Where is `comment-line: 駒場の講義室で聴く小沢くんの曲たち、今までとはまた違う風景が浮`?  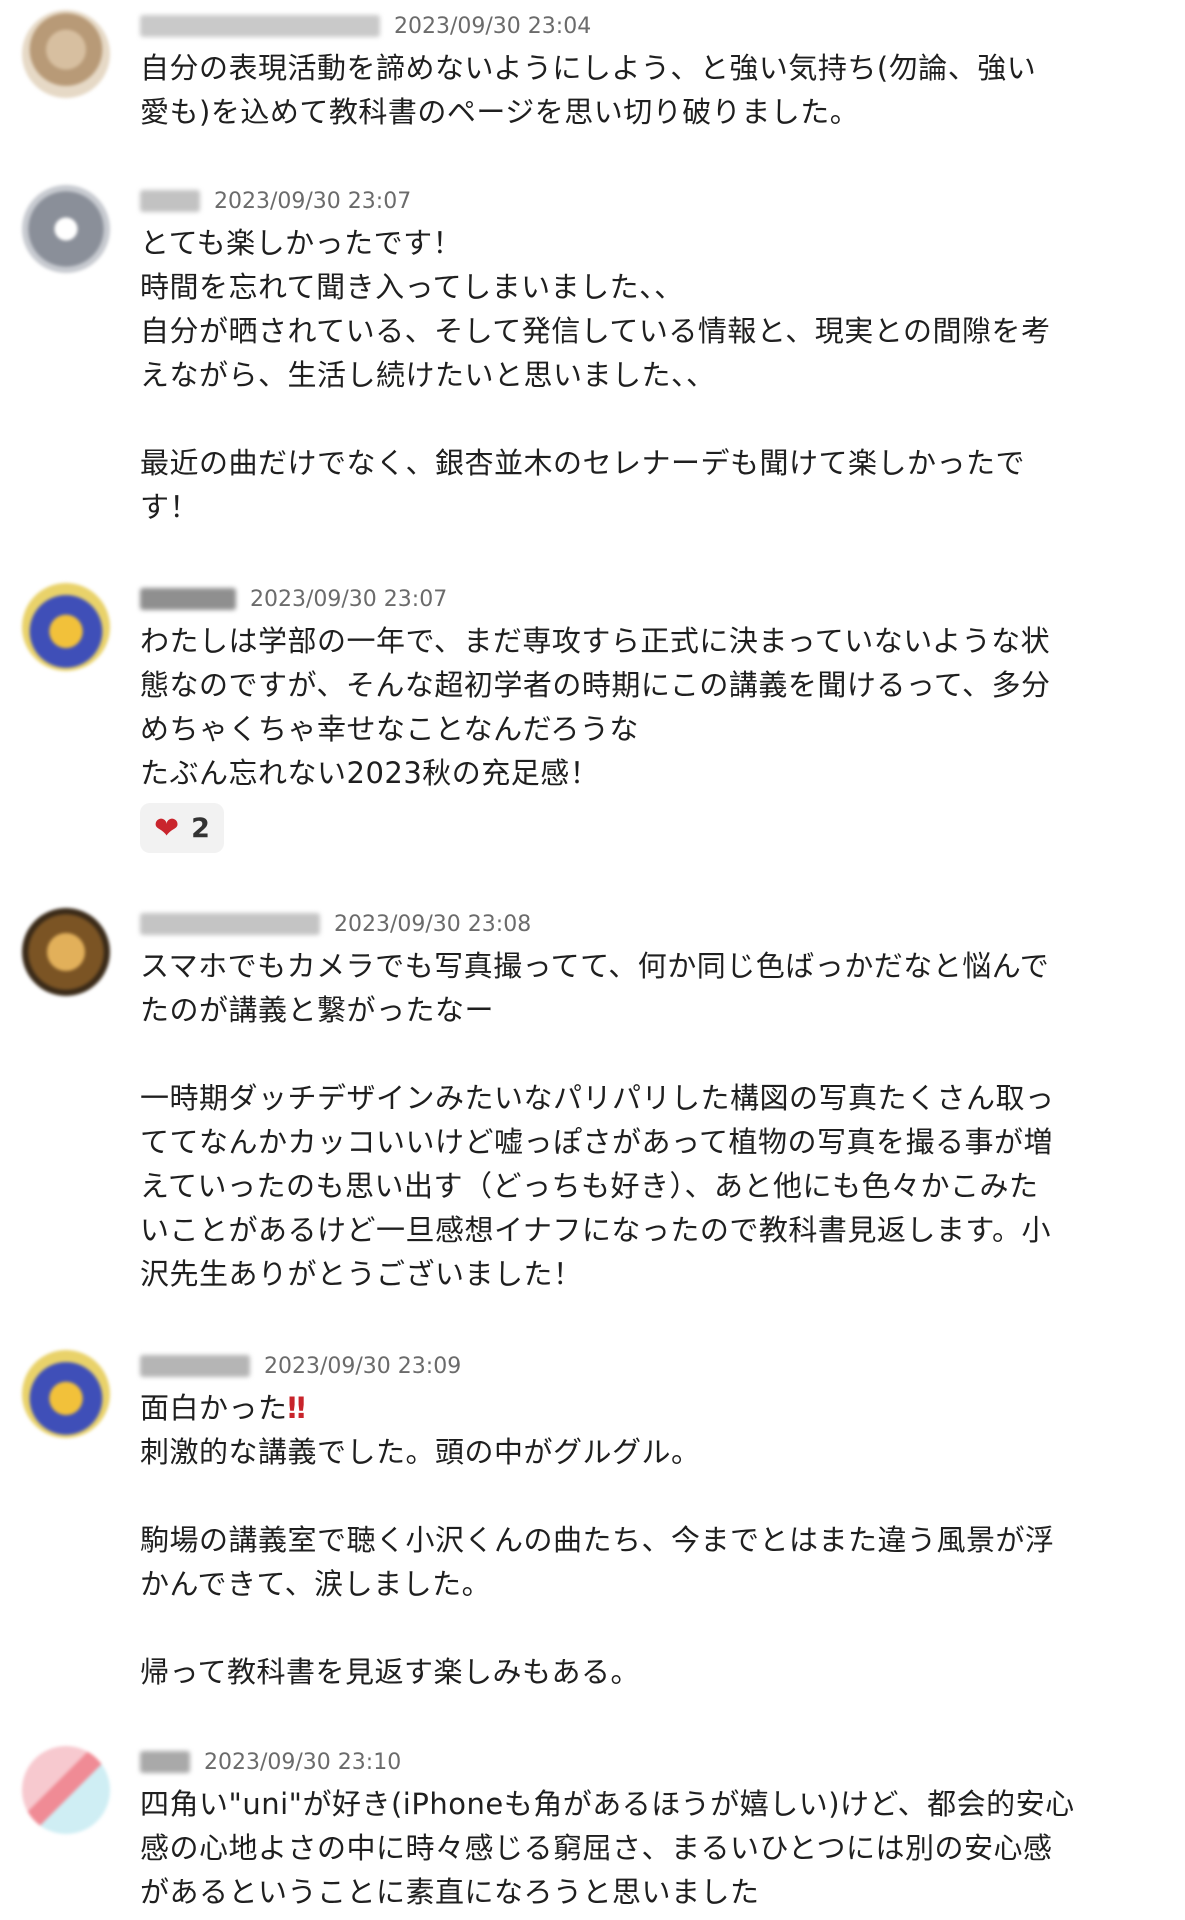 comment-line: 駒場の講義室で聴く小沢くんの曲たち、今までとはまた違う風景が浮 is located at coordinates (597, 1540).